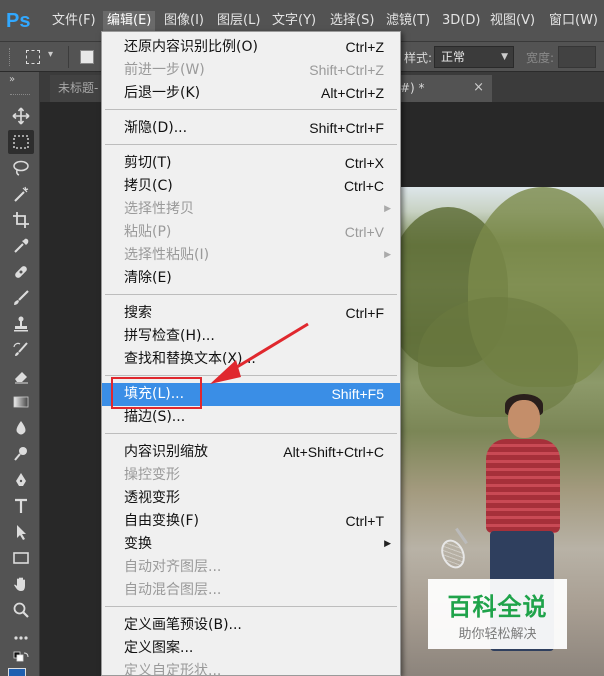  Describe the element at coordinates (21, 220) in the screenshot. I see `crop-tool-icon` at that location.